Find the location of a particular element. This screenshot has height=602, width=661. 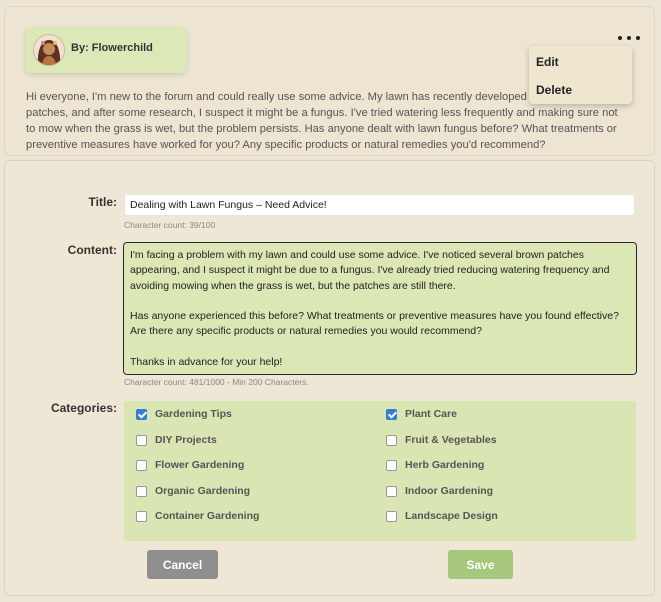

category-plant-care: Plant Care is located at coordinates (421, 414).